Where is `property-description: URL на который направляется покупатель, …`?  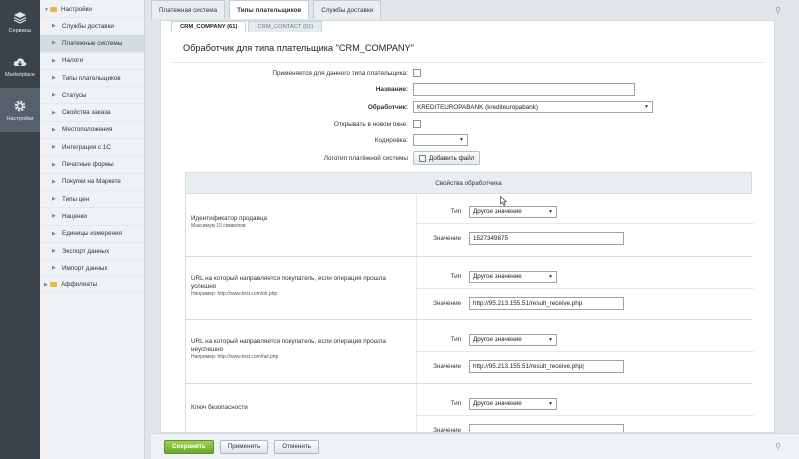 property-description: URL на который направляется покупатель, … is located at coordinates (296, 286).